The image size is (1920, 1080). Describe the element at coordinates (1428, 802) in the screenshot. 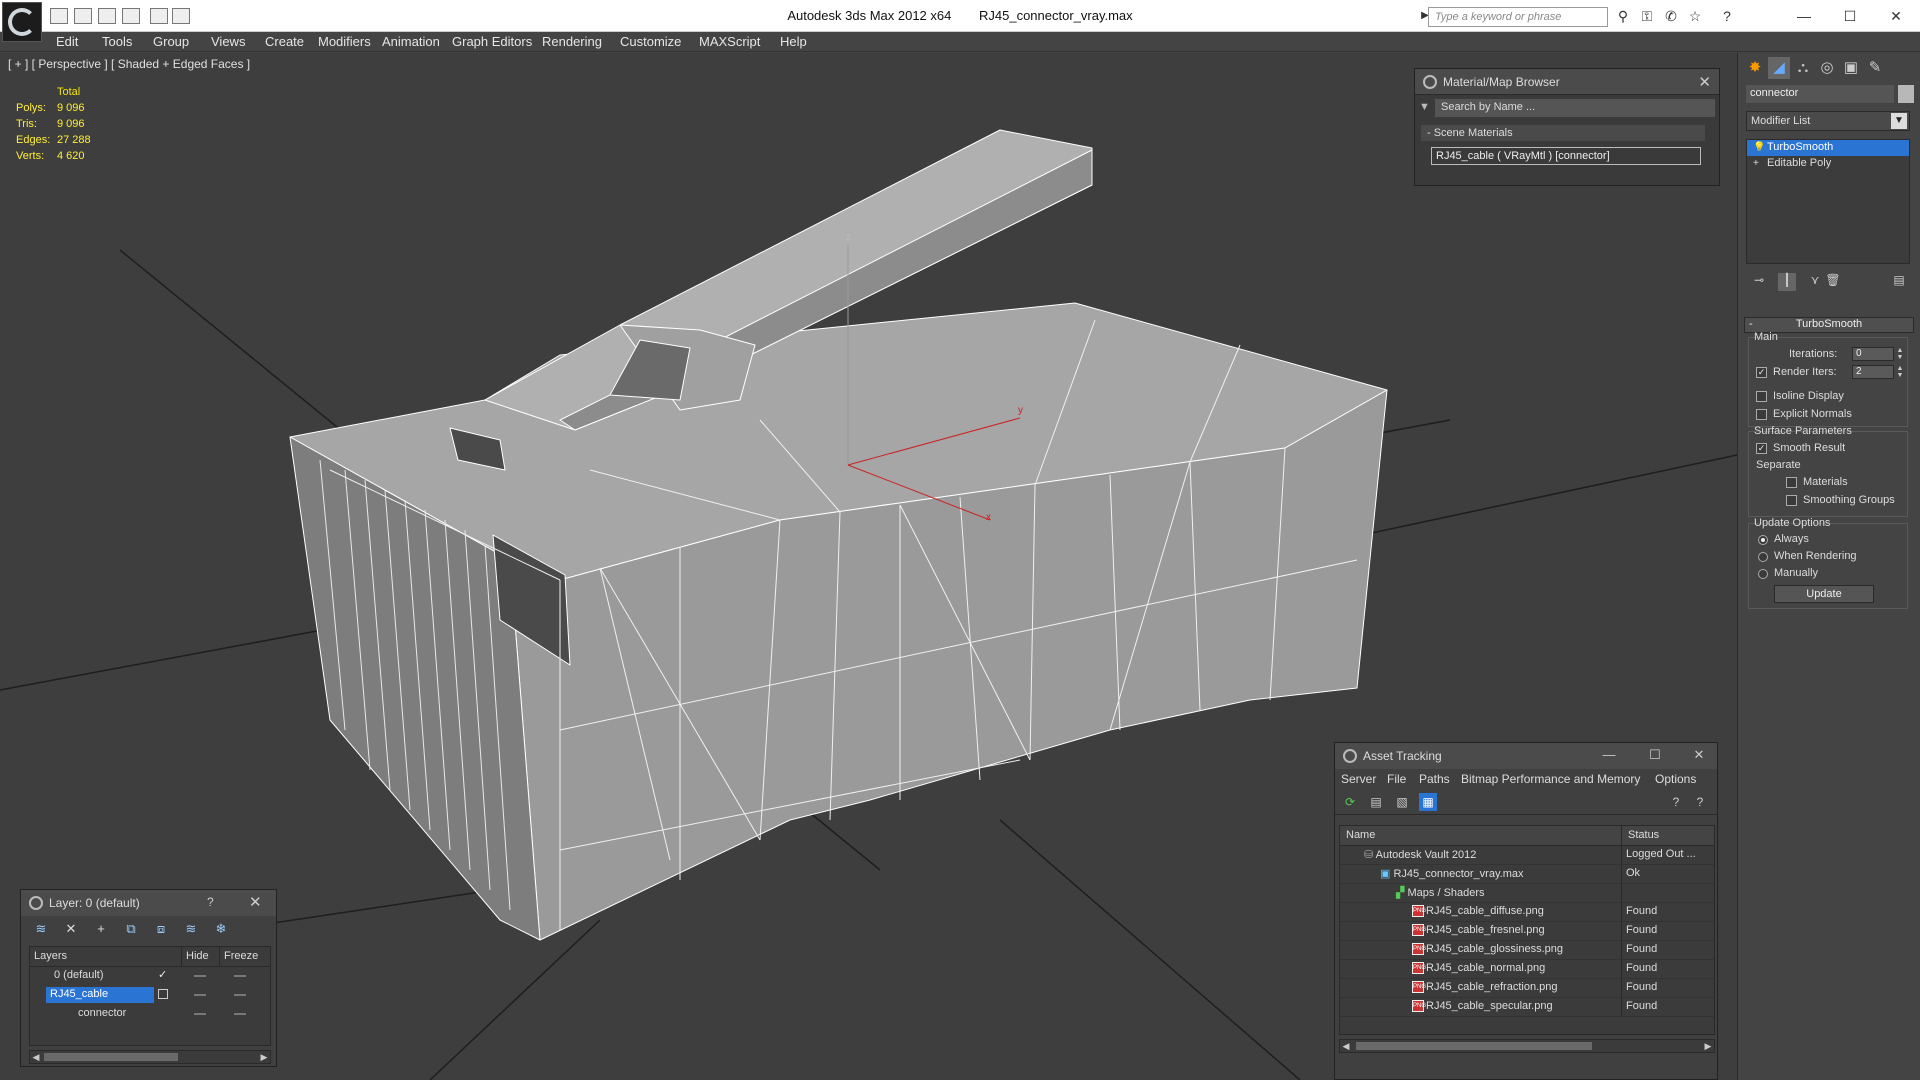

I see `table-view-icon: ▦` at that location.